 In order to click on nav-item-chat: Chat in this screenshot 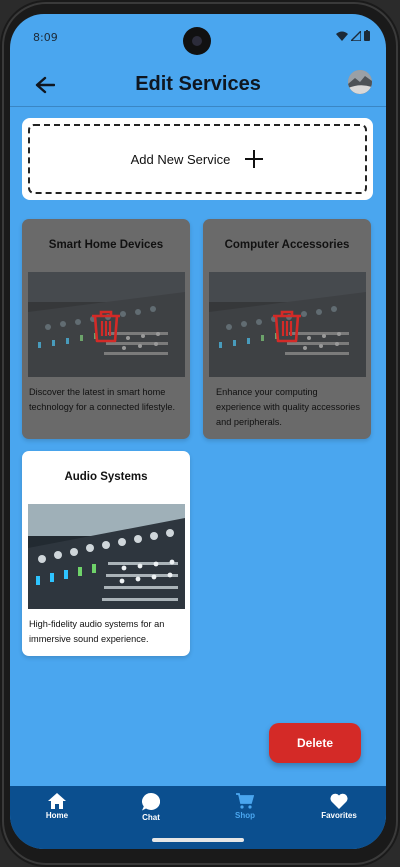, I will do `click(151, 809)`.